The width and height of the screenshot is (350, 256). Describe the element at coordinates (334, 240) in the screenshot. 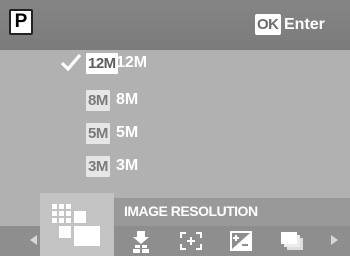

I see `scroll-right-arrow-icon` at that location.